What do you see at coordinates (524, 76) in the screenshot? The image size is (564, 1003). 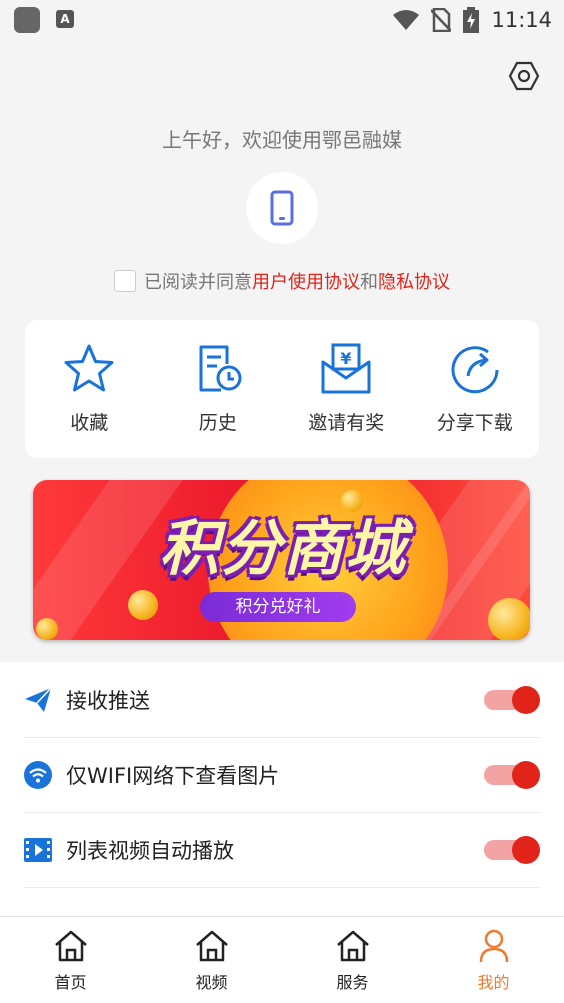 I see `settings-icon` at bounding box center [524, 76].